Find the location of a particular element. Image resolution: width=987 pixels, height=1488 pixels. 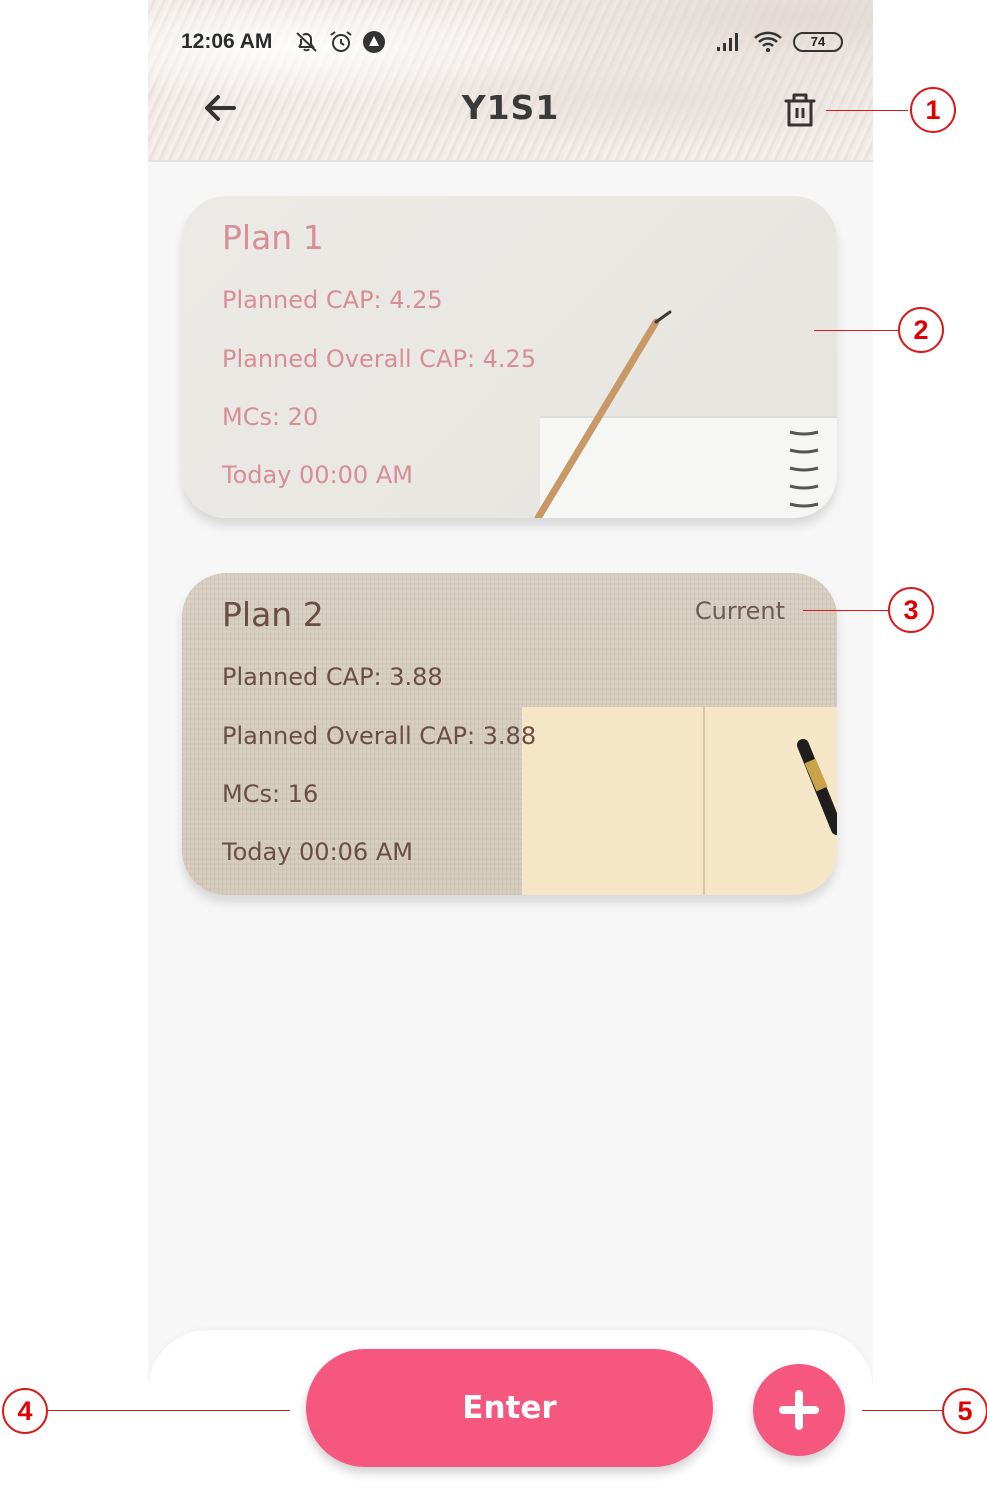

timestamp: Today 00:00 AM is located at coordinates (317, 475).